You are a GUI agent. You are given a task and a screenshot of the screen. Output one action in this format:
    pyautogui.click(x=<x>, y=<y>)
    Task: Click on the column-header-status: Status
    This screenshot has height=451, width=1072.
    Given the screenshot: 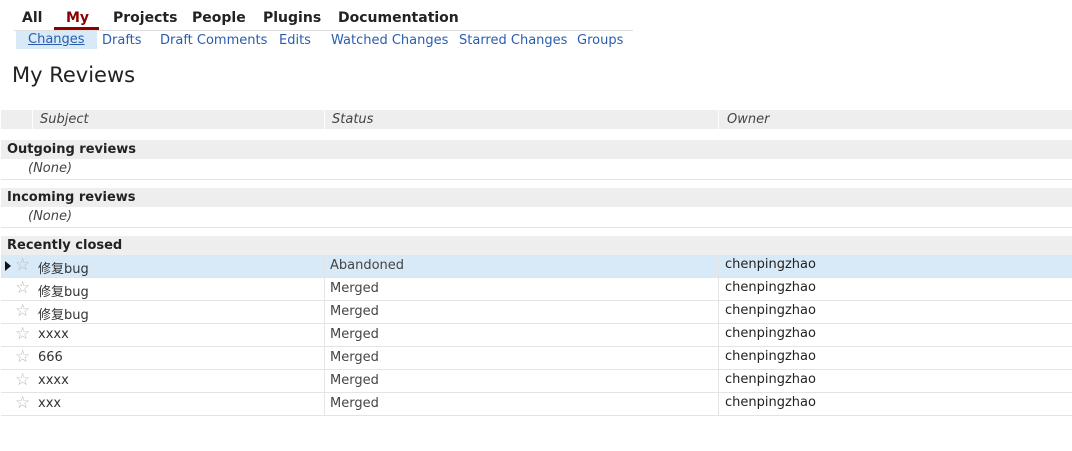 What is the action you would take?
    pyautogui.click(x=353, y=119)
    